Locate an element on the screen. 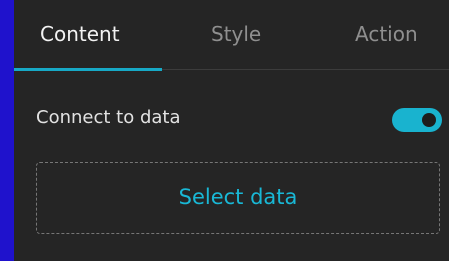  connect-to-data-label: Connect to data is located at coordinates (108, 117).